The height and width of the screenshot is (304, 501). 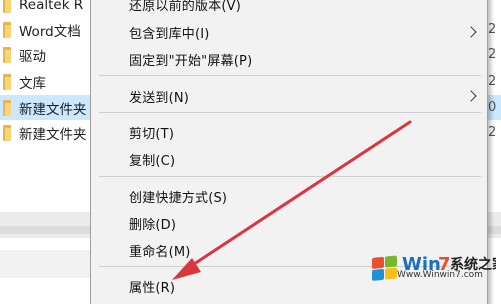 I want to click on menu-item-include-in-library: 包含到库中(I), so click(x=289, y=32).